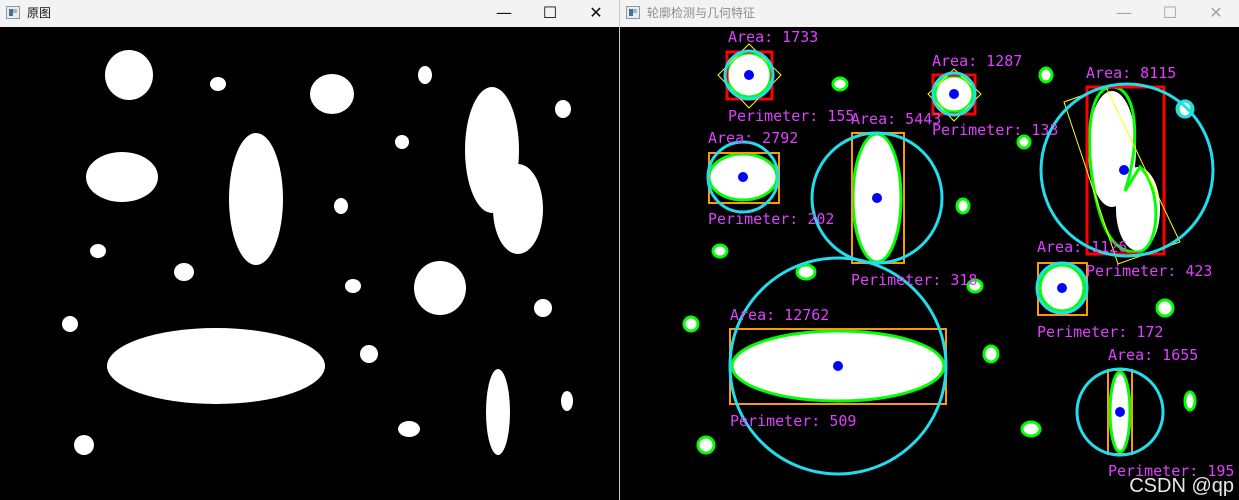 Image resolution: width=1239 pixels, height=500 pixels. Describe the element at coordinates (39, 13) in the screenshot. I see `window-title: 原图` at that location.